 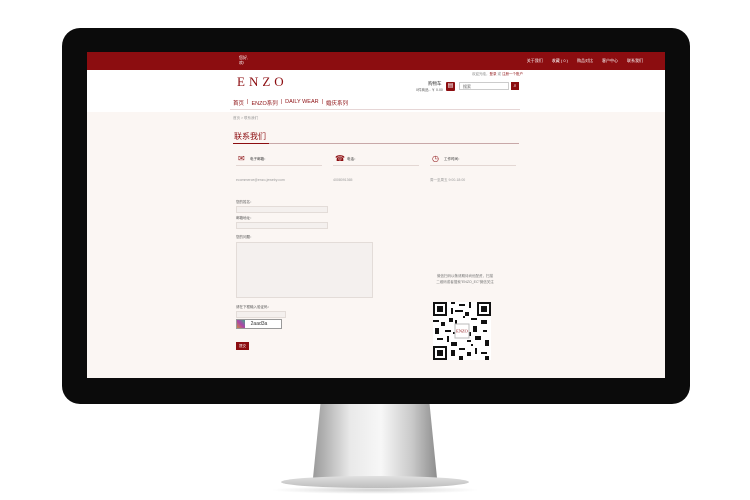 I want to click on link-compare: 购品对比, so click(x=585, y=61).